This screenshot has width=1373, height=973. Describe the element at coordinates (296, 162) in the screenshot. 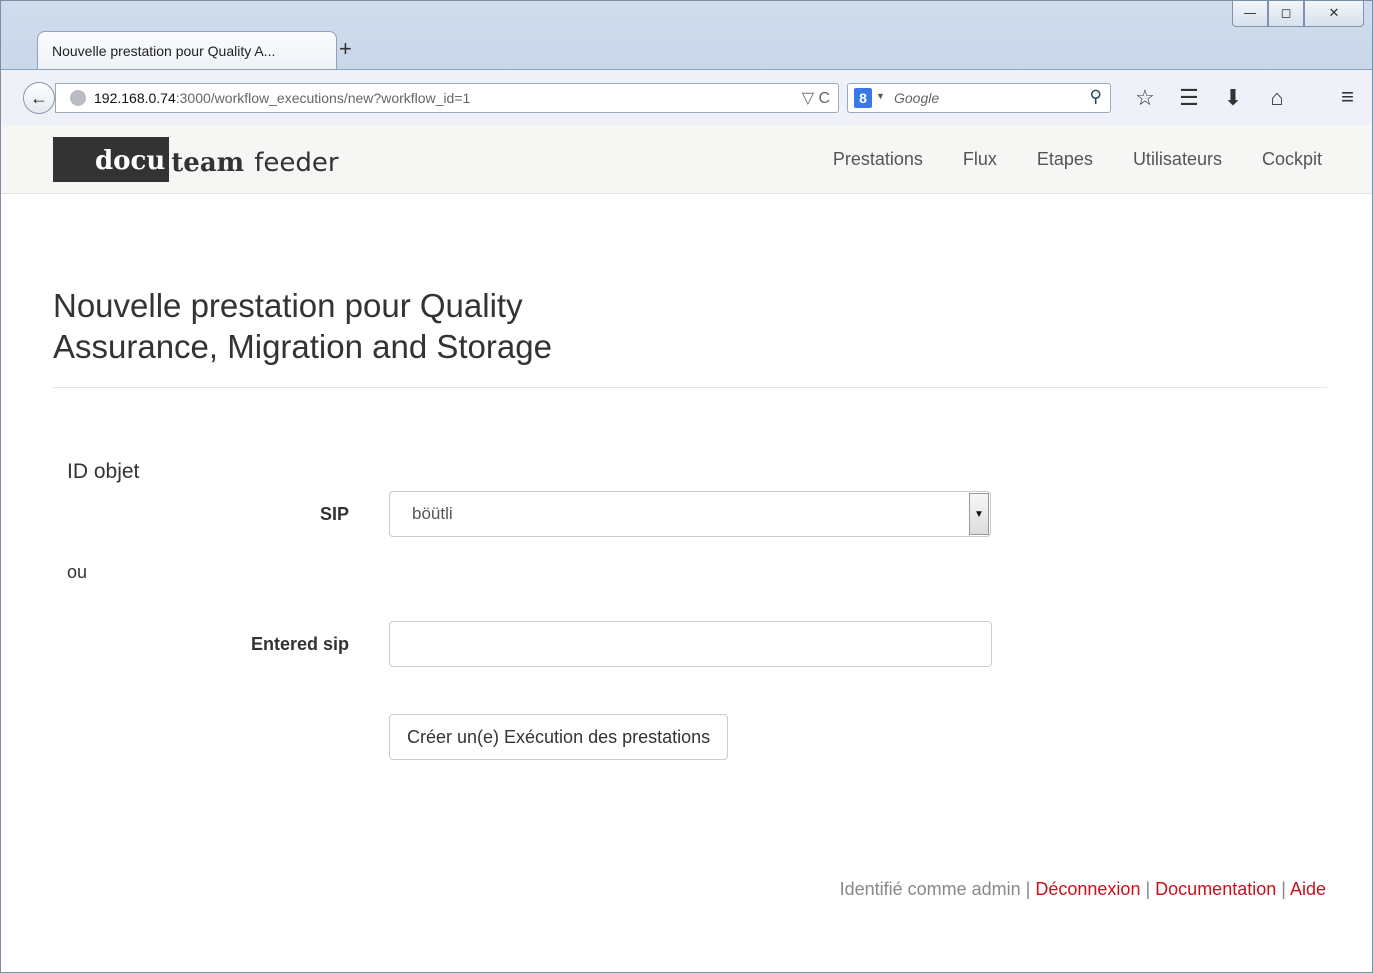

I see `logo-feeder: feeder` at that location.